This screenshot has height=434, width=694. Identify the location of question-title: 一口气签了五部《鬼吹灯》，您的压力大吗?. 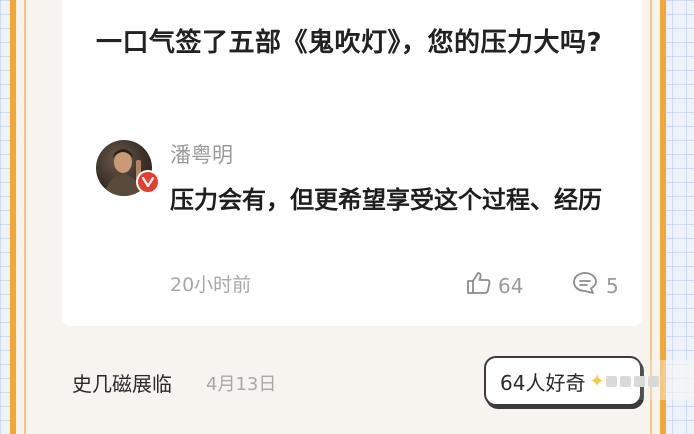
(366, 43).